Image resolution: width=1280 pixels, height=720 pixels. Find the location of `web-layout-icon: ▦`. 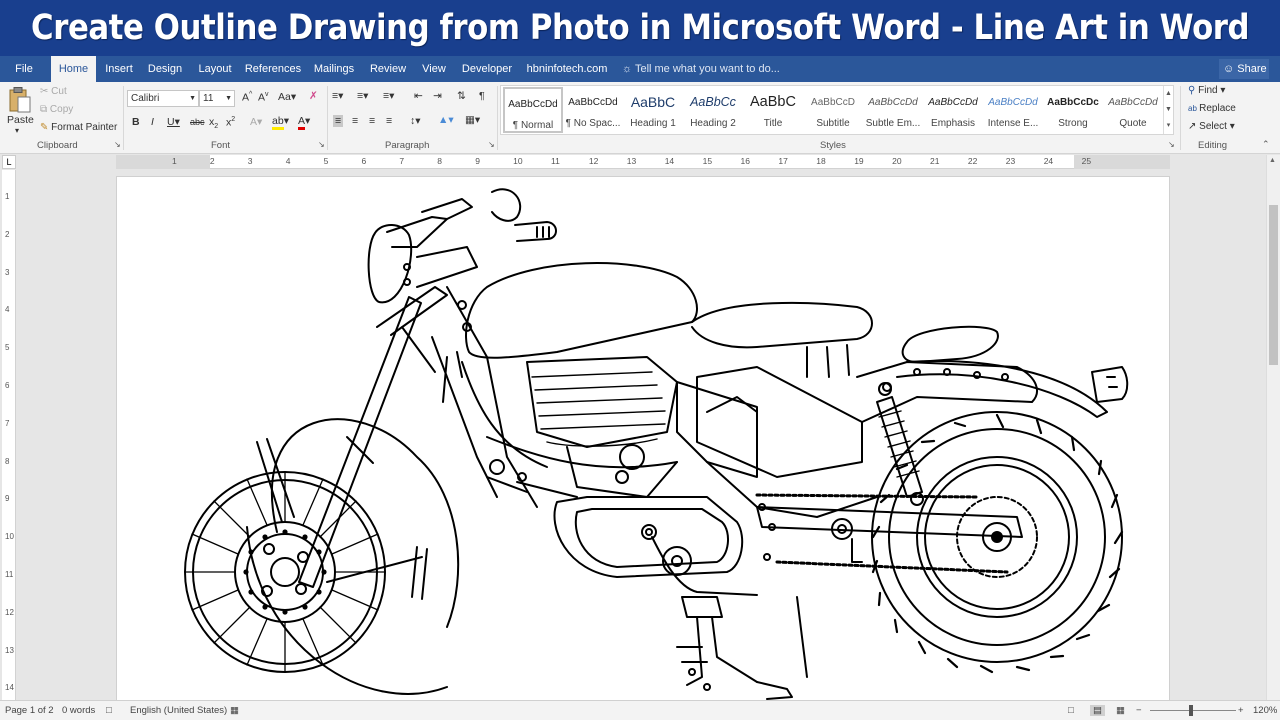

web-layout-icon: ▦ is located at coordinates (1120, 710).